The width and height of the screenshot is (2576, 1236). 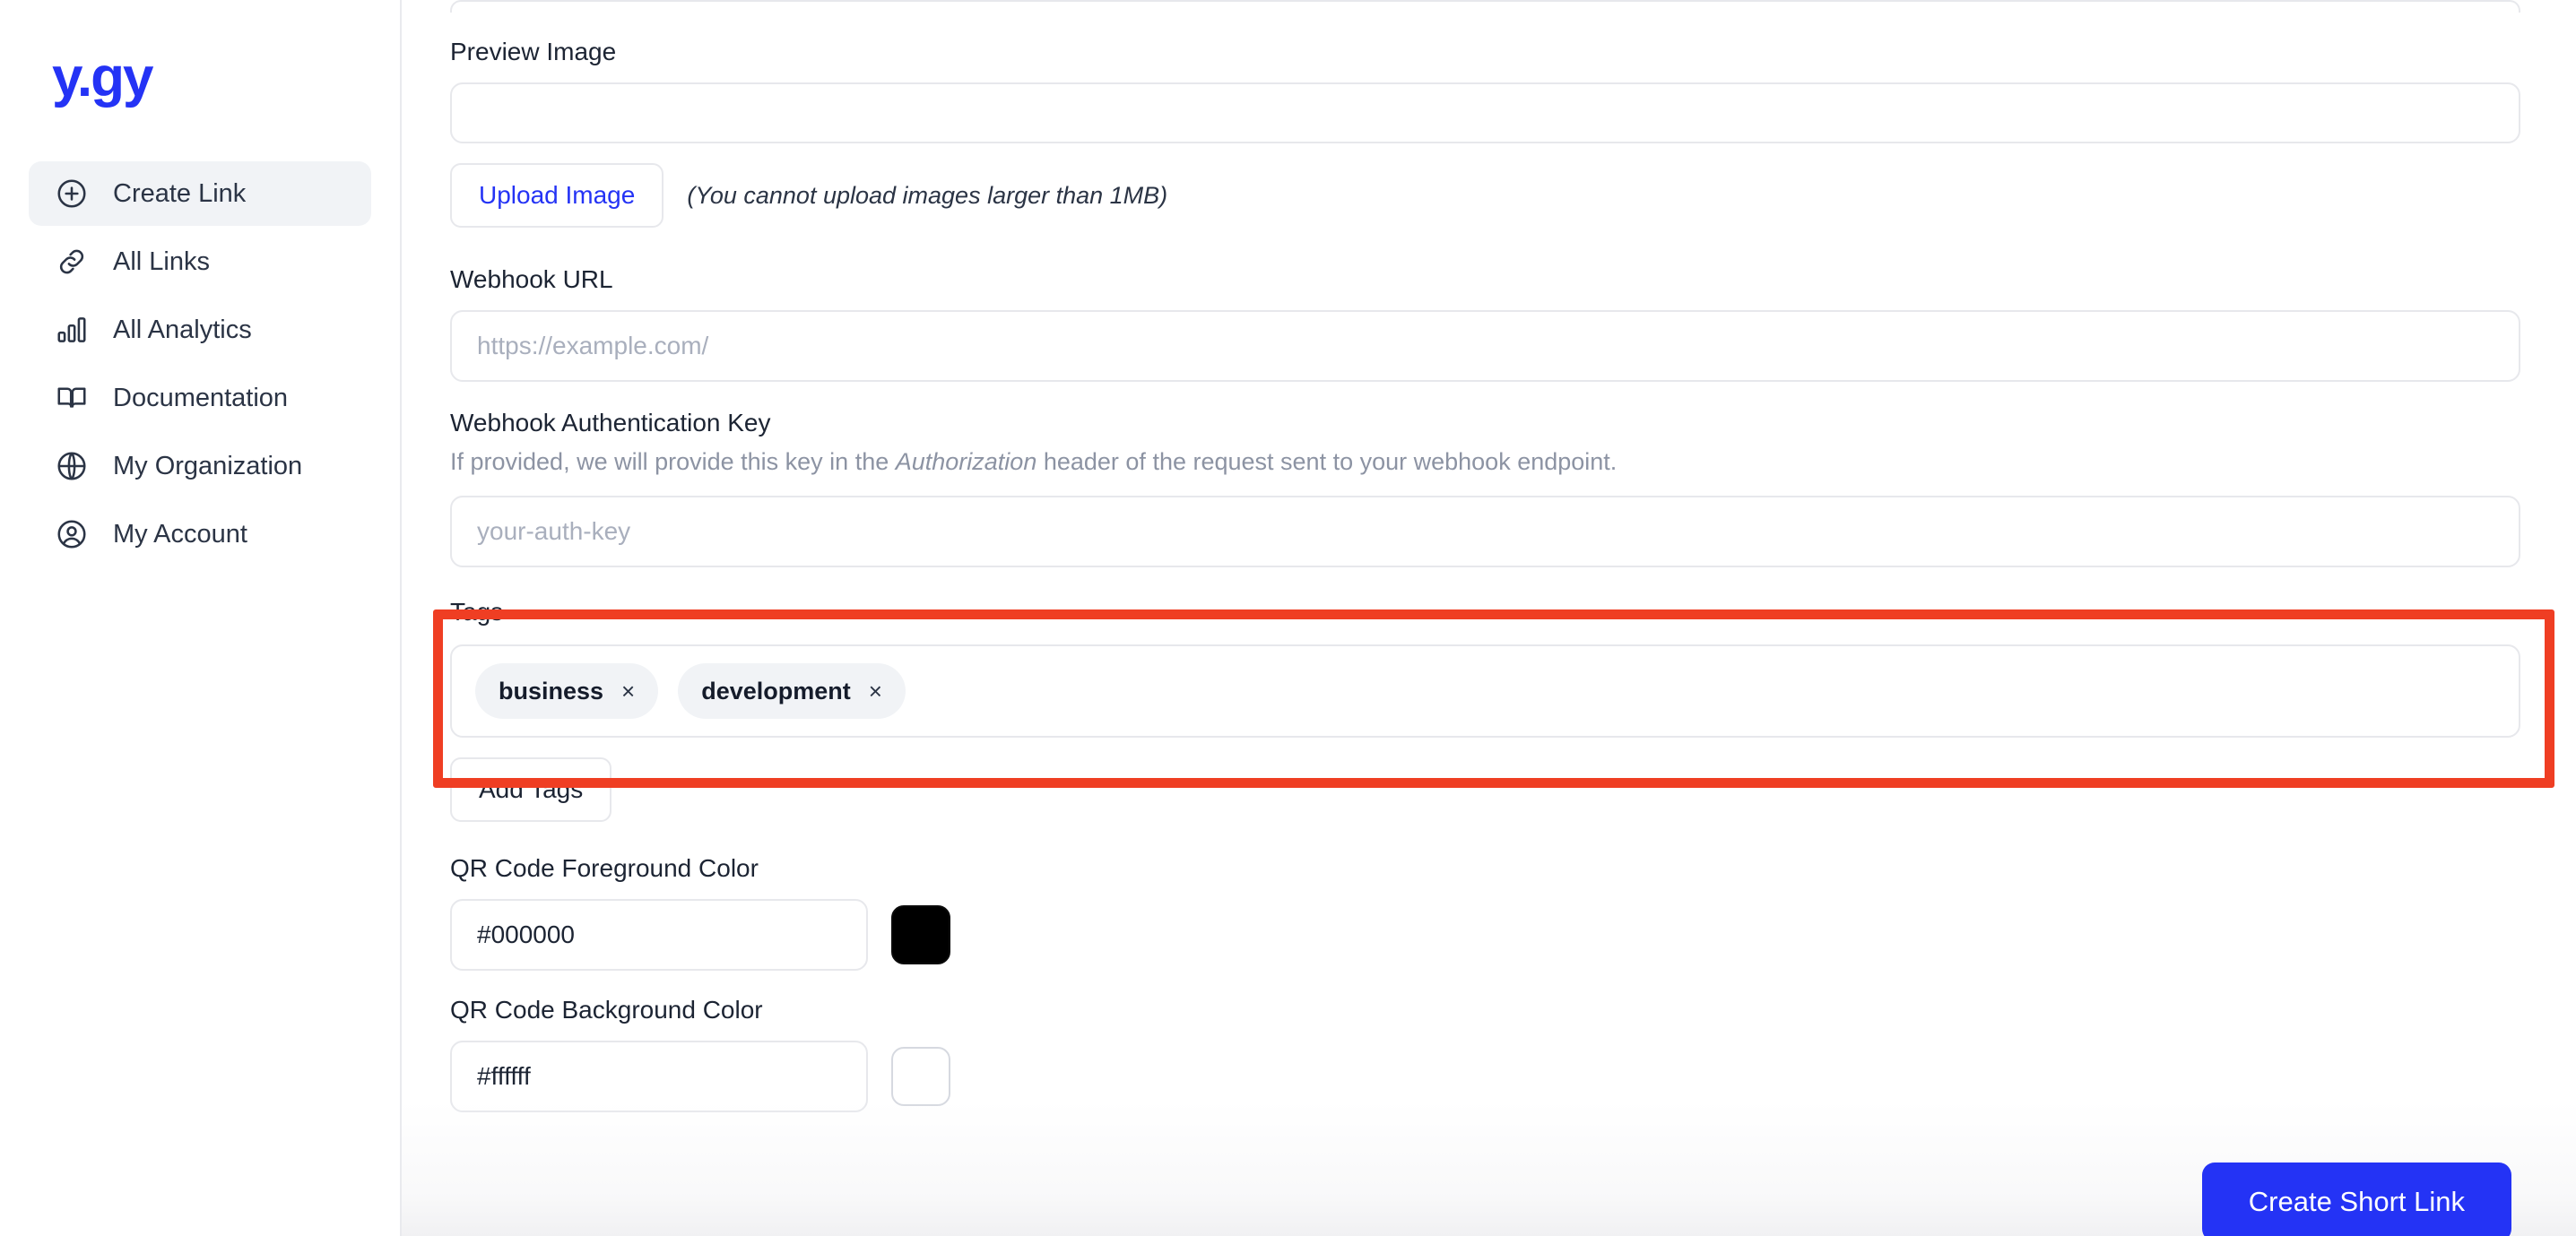 What do you see at coordinates (72, 534) in the screenshot?
I see `user-circle-icon` at bounding box center [72, 534].